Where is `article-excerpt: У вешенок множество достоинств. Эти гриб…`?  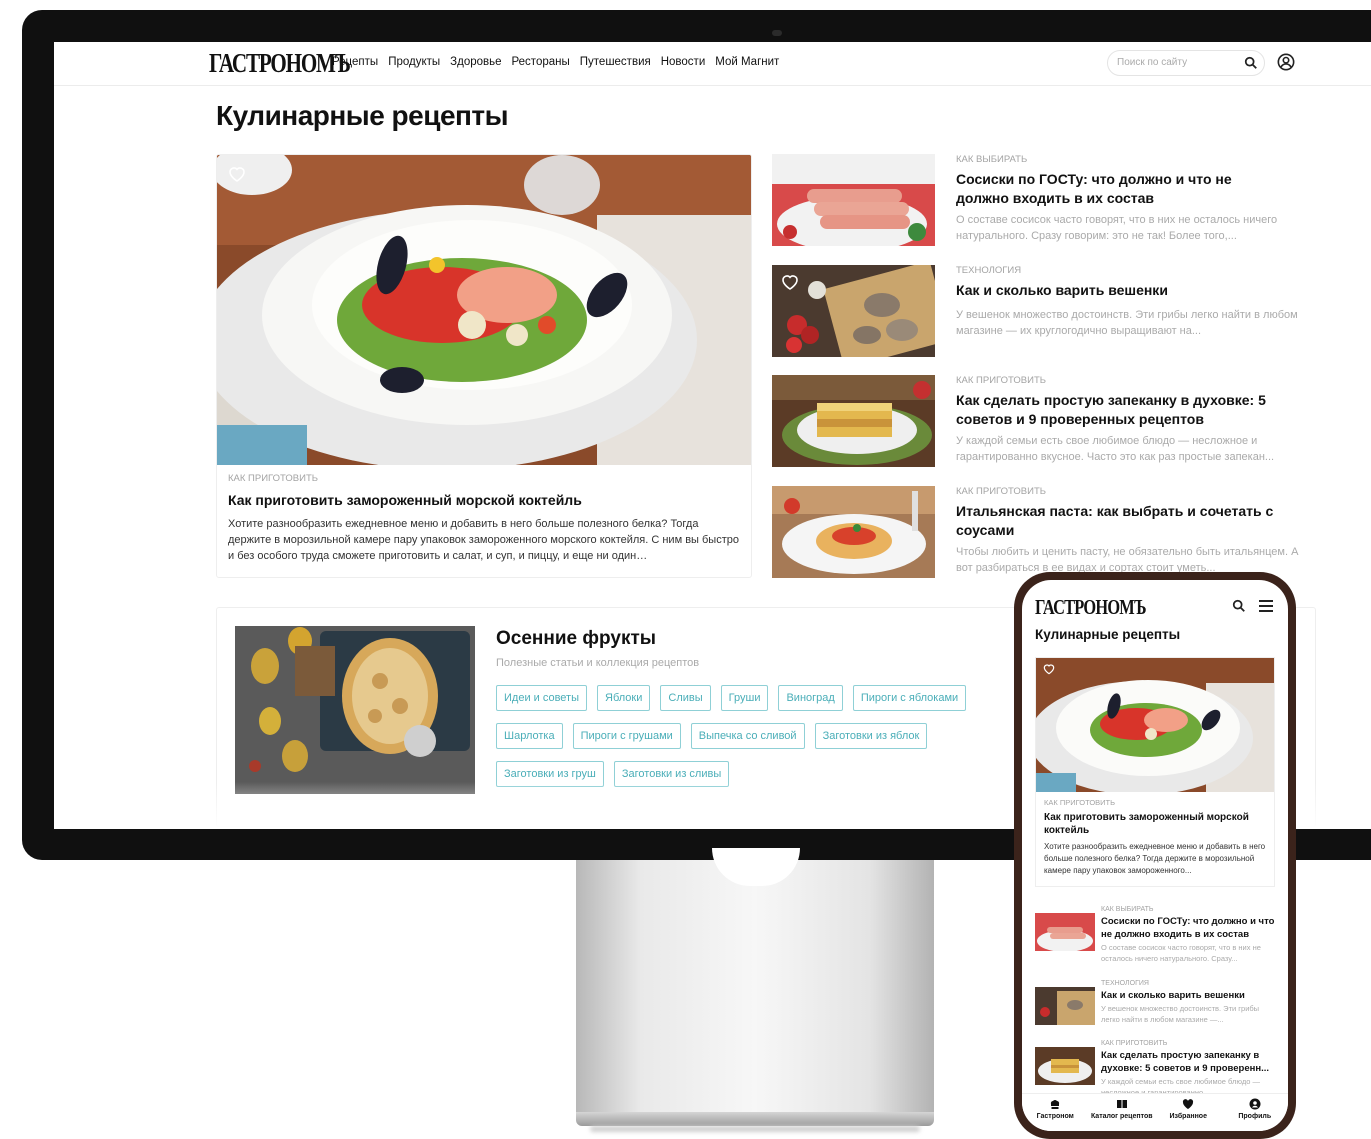
article-excerpt: У вешенок множество достоинств. Эти гриб… is located at coordinates (1127, 323).